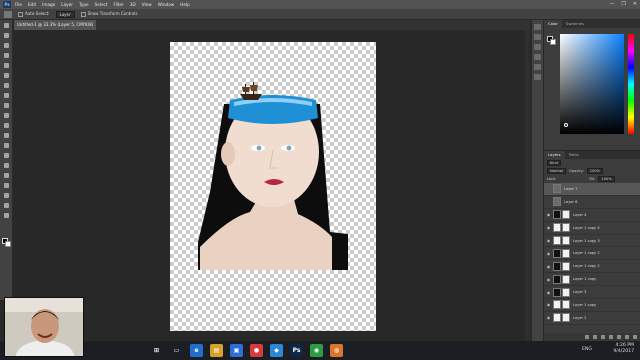 This screenshot has width=640, height=360. I want to click on restore-icon: ❐, so click(623, 4).